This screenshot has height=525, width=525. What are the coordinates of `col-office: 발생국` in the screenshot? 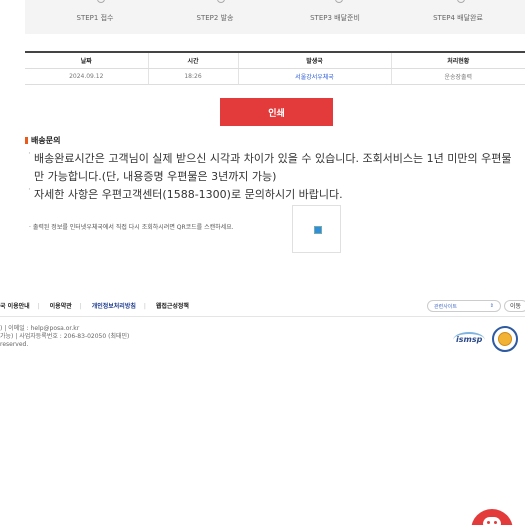 It's located at (315, 60).